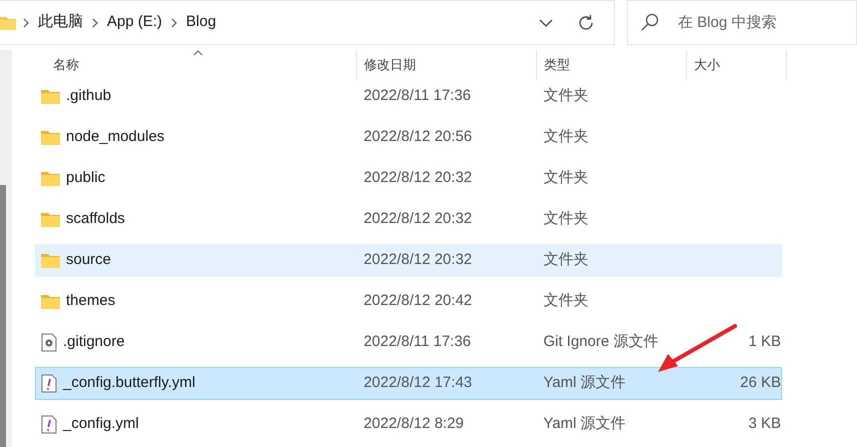  Describe the element at coordinates (418, 301) in the screenshot. I see `modified-date: 2022/8/12 20:42` at that location.